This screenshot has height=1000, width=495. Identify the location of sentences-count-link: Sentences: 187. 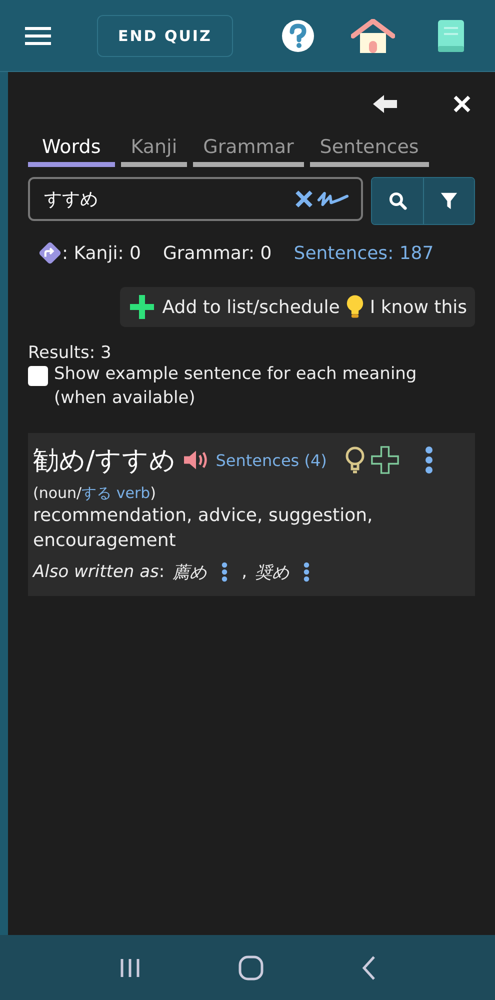
(364, 253).